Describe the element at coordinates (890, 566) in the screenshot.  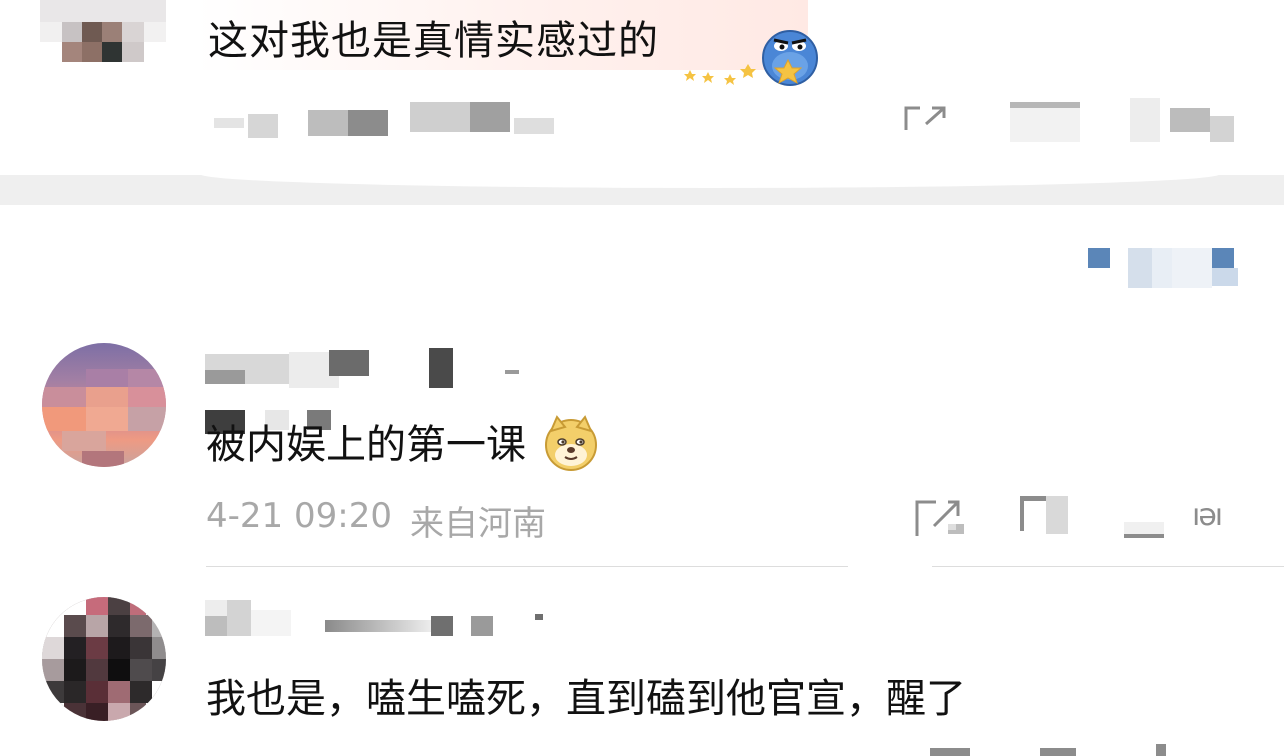
I see `divider-gap` at that location.